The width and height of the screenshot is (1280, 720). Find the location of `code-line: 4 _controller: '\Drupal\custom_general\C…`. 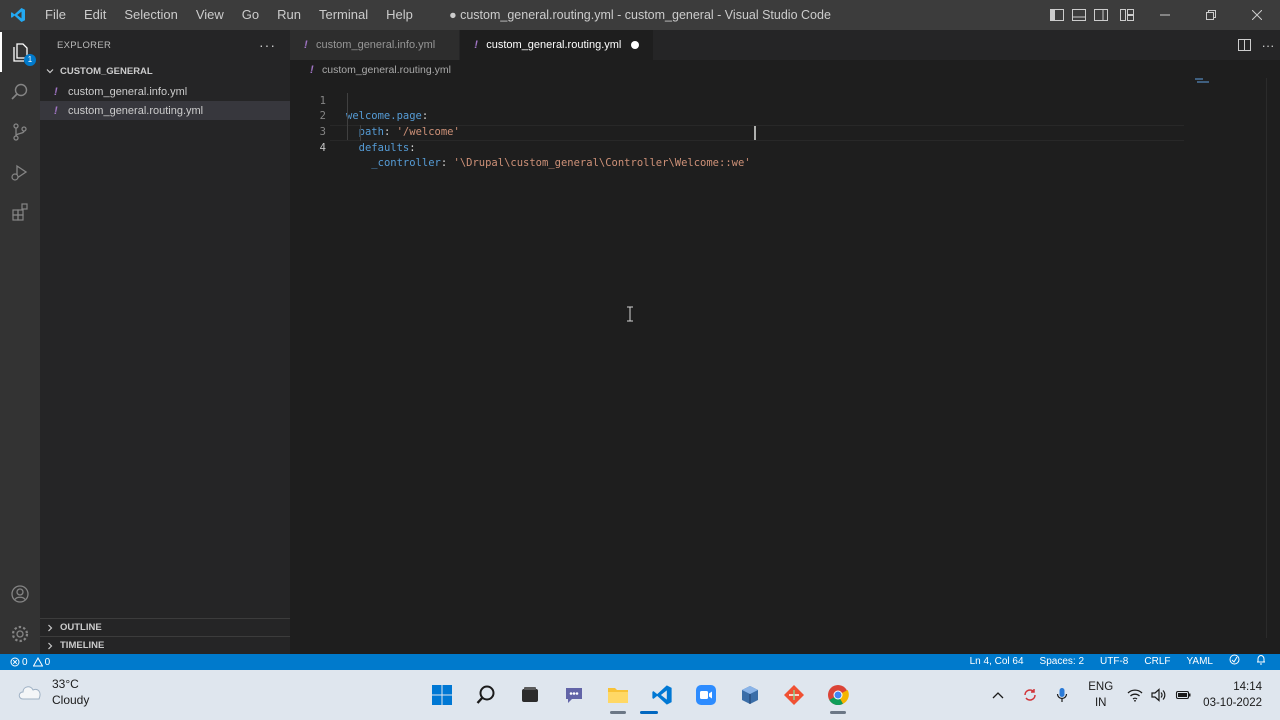

code-line: 4 _controller: '\Drupal\custom_general\C… is located at coordinates (785, 147).